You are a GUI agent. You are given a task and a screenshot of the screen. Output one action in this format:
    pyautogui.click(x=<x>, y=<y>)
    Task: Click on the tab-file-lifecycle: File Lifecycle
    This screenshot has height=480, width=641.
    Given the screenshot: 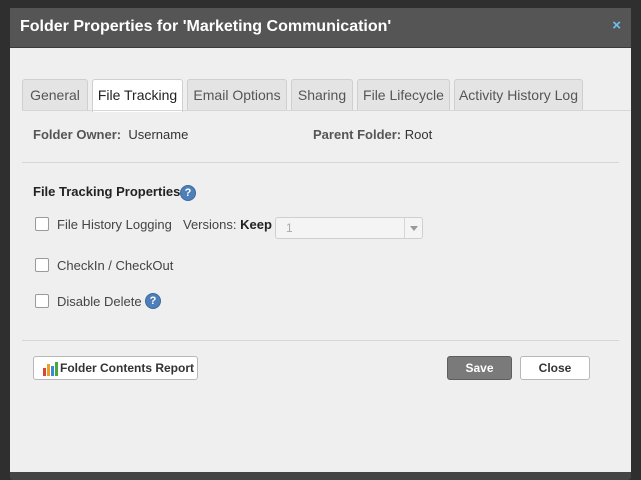 What is the action you would take?
    pyautogui.click(x=403, y=95)
    